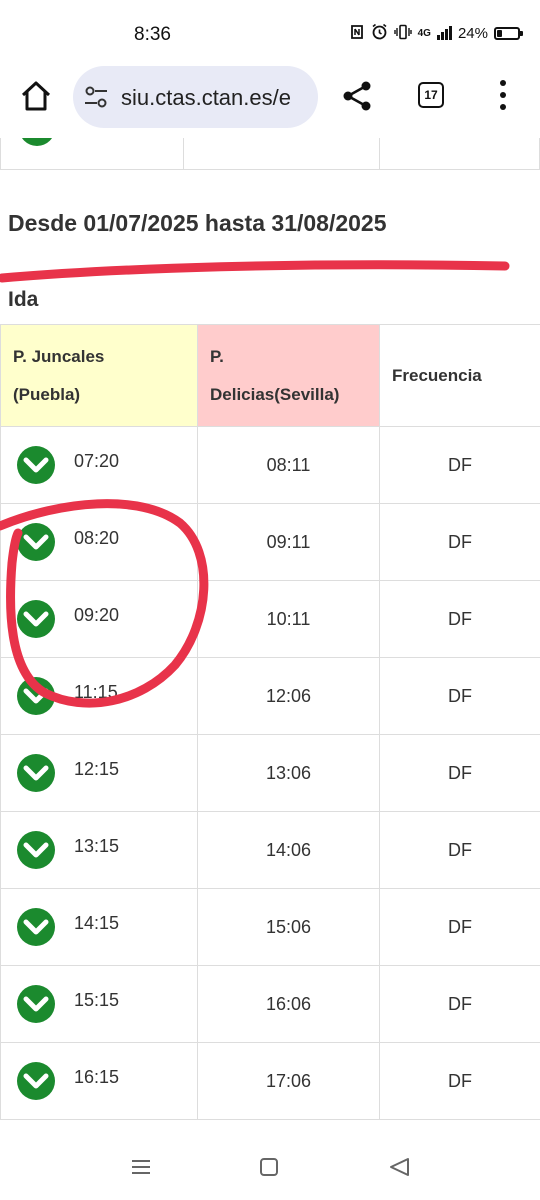  I want to click on table-row: 15:15 16:06 DF, so click(270, 1004).